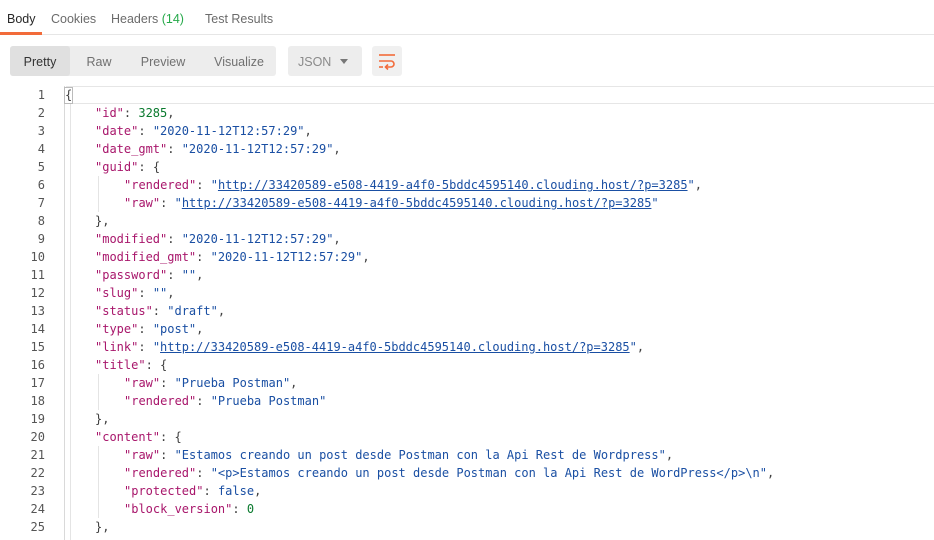  Describe the element at coordinates (135, 19) in the screenshot. I see `tab-label: Headers` at that location.